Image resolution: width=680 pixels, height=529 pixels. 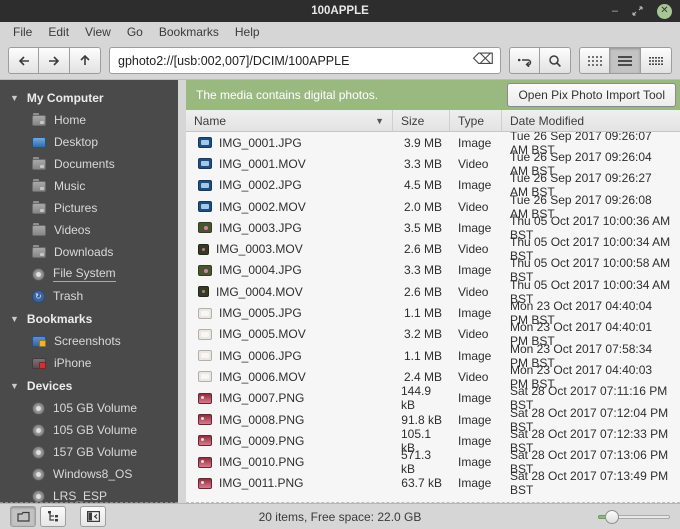 I want to click on sidebar-item-lrs-esp: LRS_ESP, so click(x=89, y=494).